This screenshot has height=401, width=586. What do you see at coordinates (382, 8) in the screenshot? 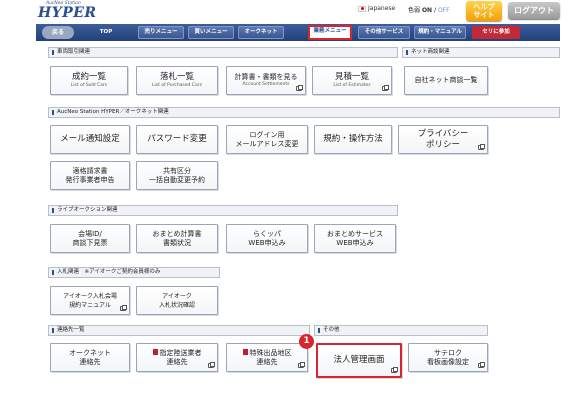
I see `language-label: Japanese` at bounding box center [382, 8].